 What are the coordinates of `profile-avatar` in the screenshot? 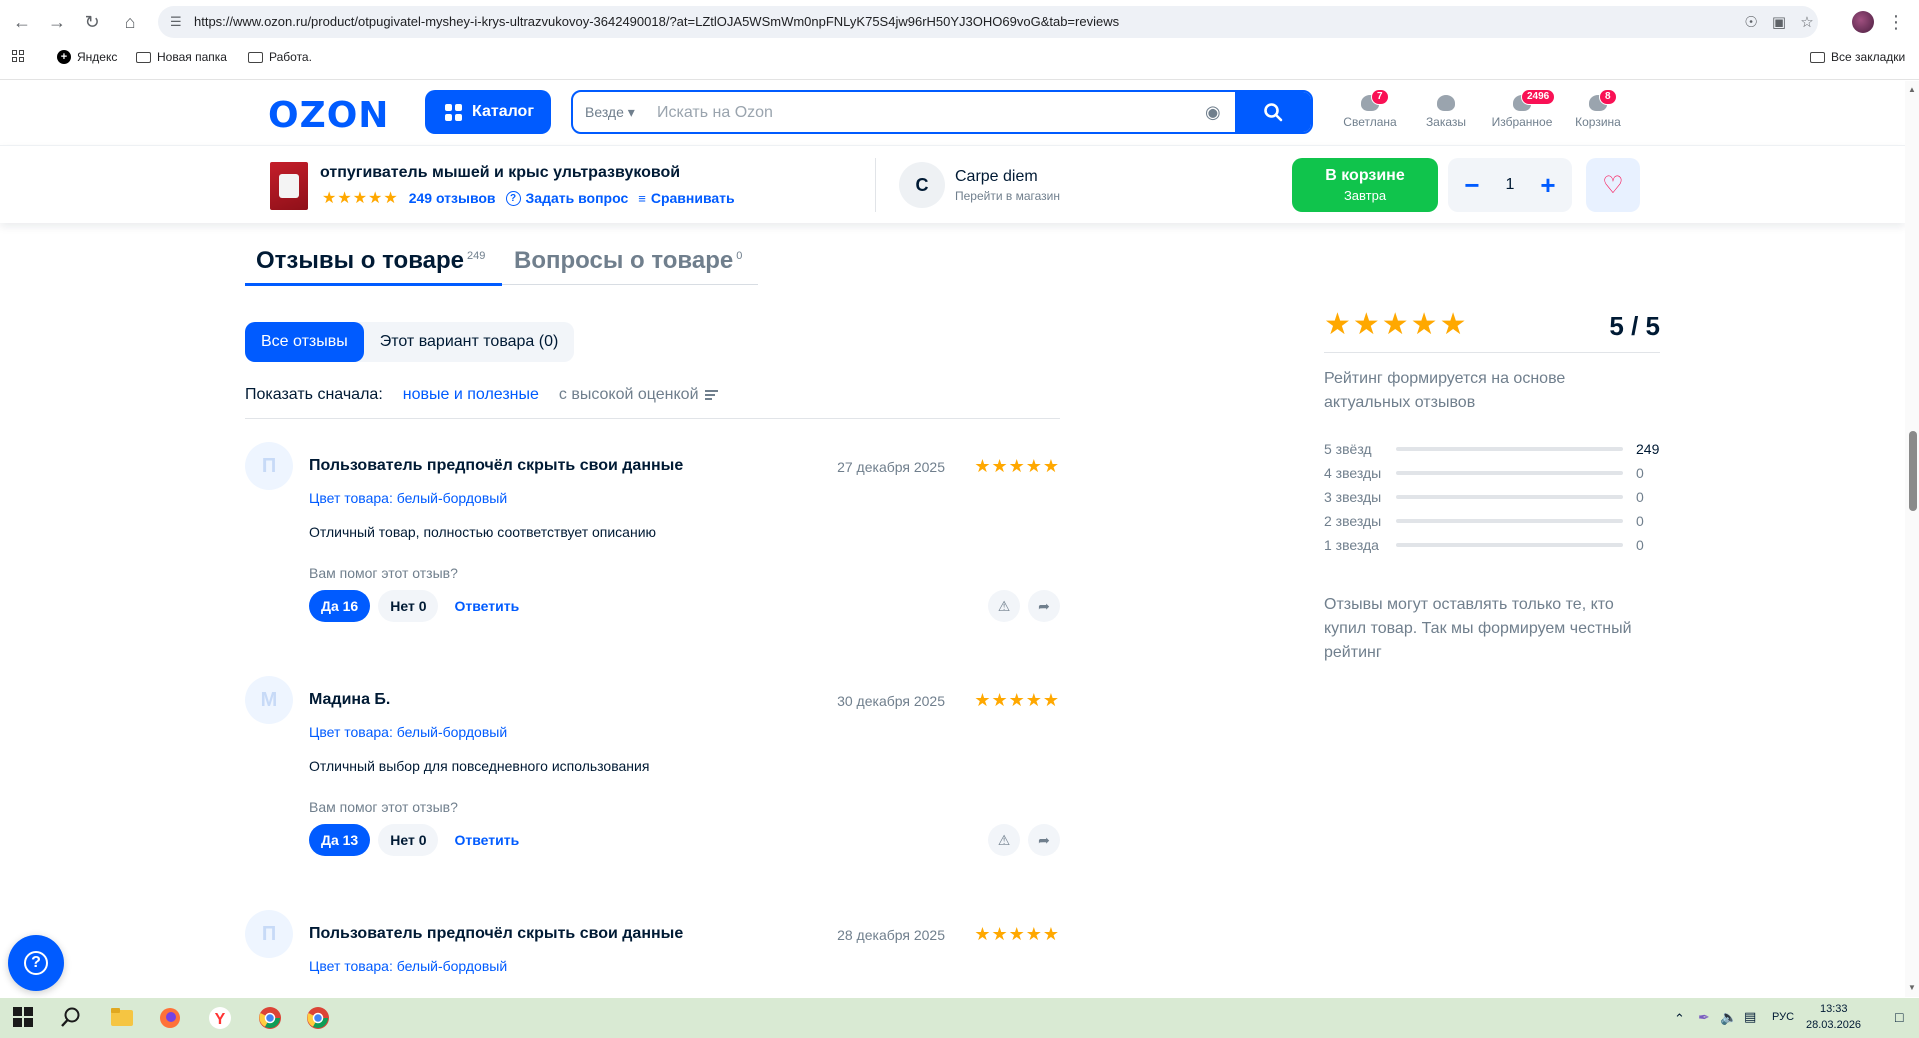 It's located at (1863, 22).